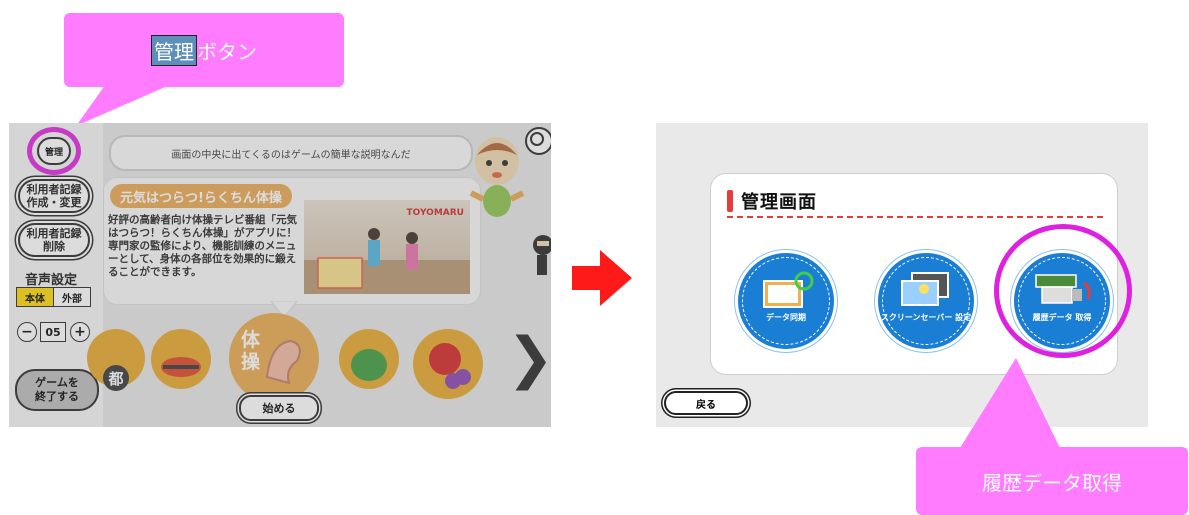 This screenshot has height=515, width=1189. Describe the element at coordinates (786, 317) in the screenshot. I see `data-sync-label: データ同期` at that location.